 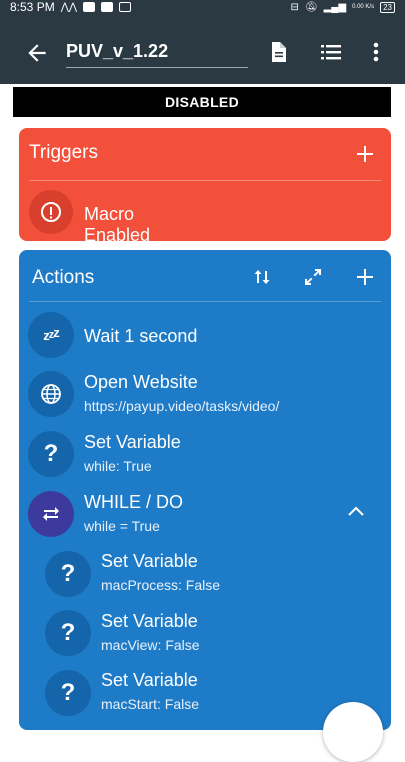 What do you see at coordinates (89, 7) in the screenshot?
I see `camera-notification-icon` at bounding box center [89, 7].